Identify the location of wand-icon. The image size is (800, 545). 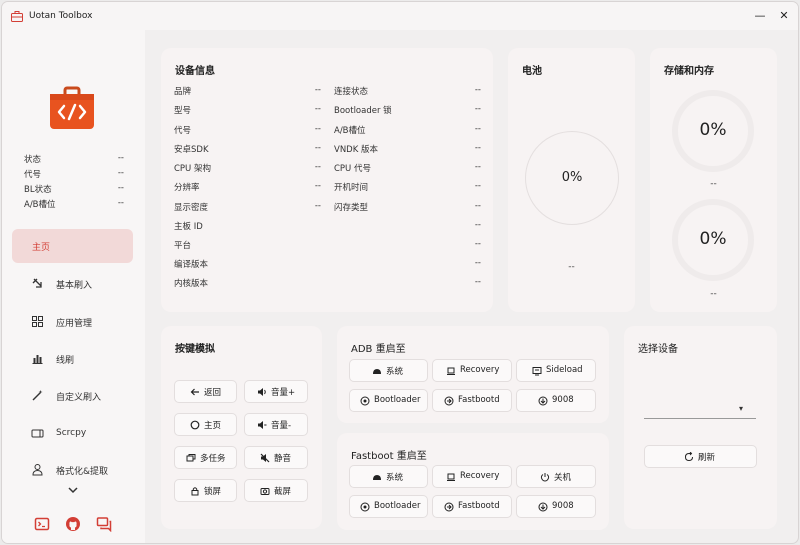
(37, 395).